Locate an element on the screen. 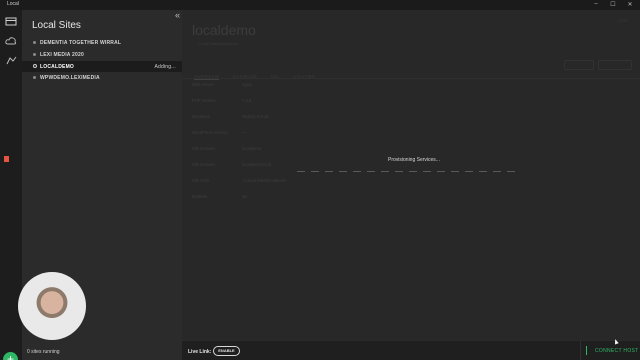  field-value: MySQL 8.0.16 is located at coordinates (282, 116).